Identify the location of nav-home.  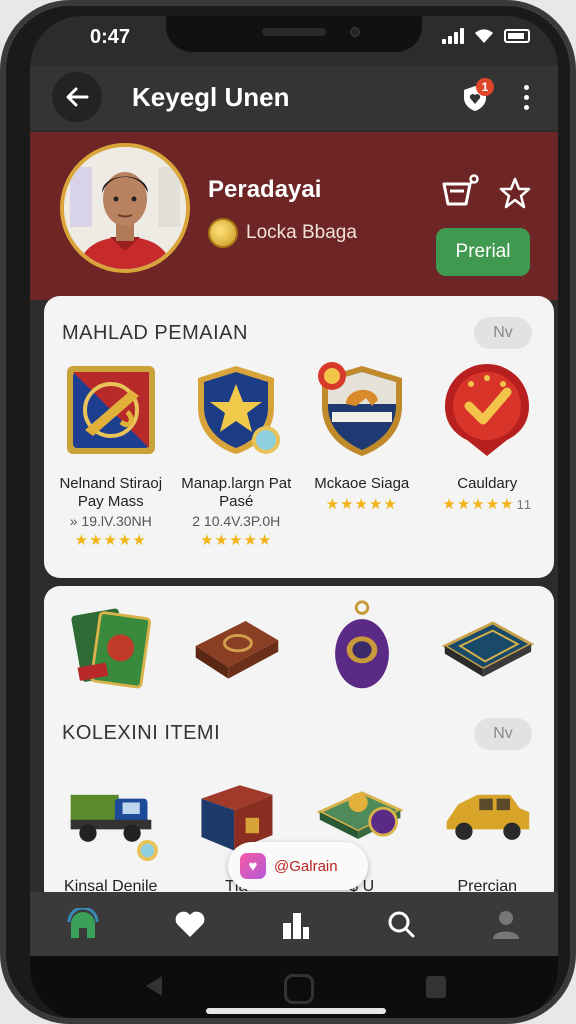
(83, 924).